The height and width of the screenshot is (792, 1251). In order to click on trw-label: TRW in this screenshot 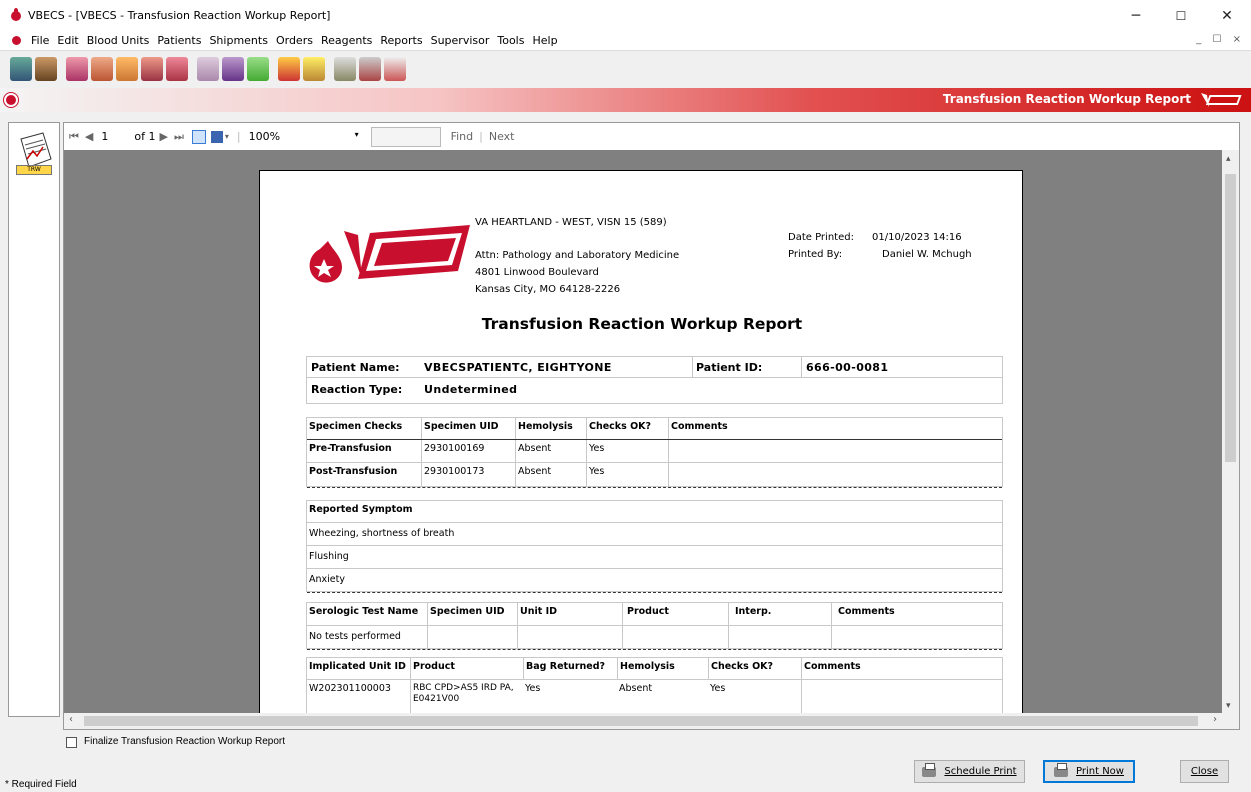, I will do `click(34, 170)`.